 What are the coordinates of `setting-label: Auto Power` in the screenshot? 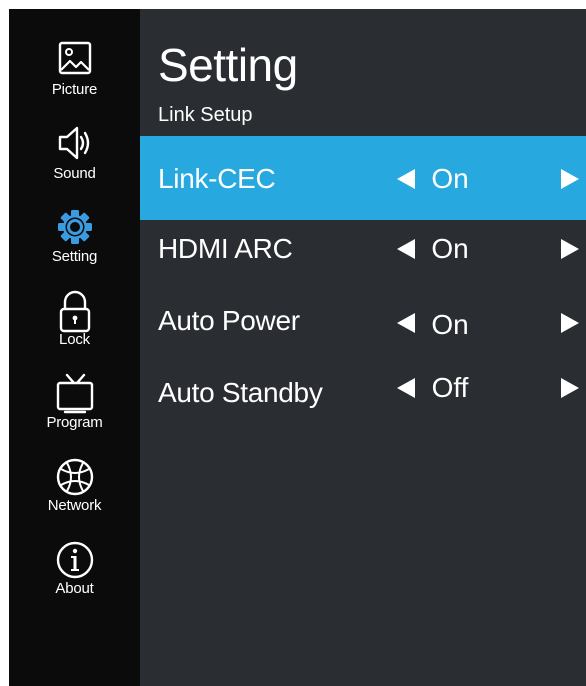 It's located at (229, 320).